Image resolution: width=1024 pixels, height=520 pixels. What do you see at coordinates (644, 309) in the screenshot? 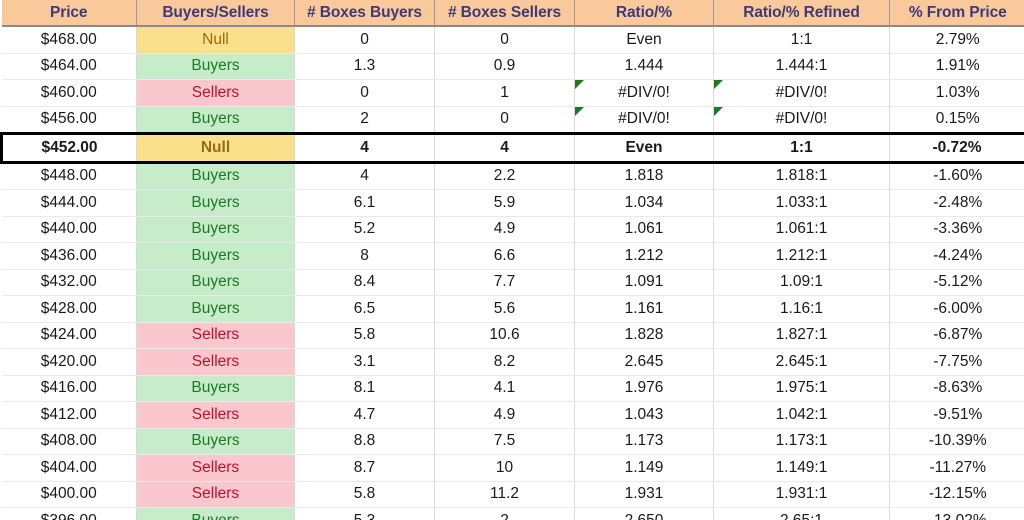
I see `cell-ratio: 1.161` at bounding box center [644, 309].